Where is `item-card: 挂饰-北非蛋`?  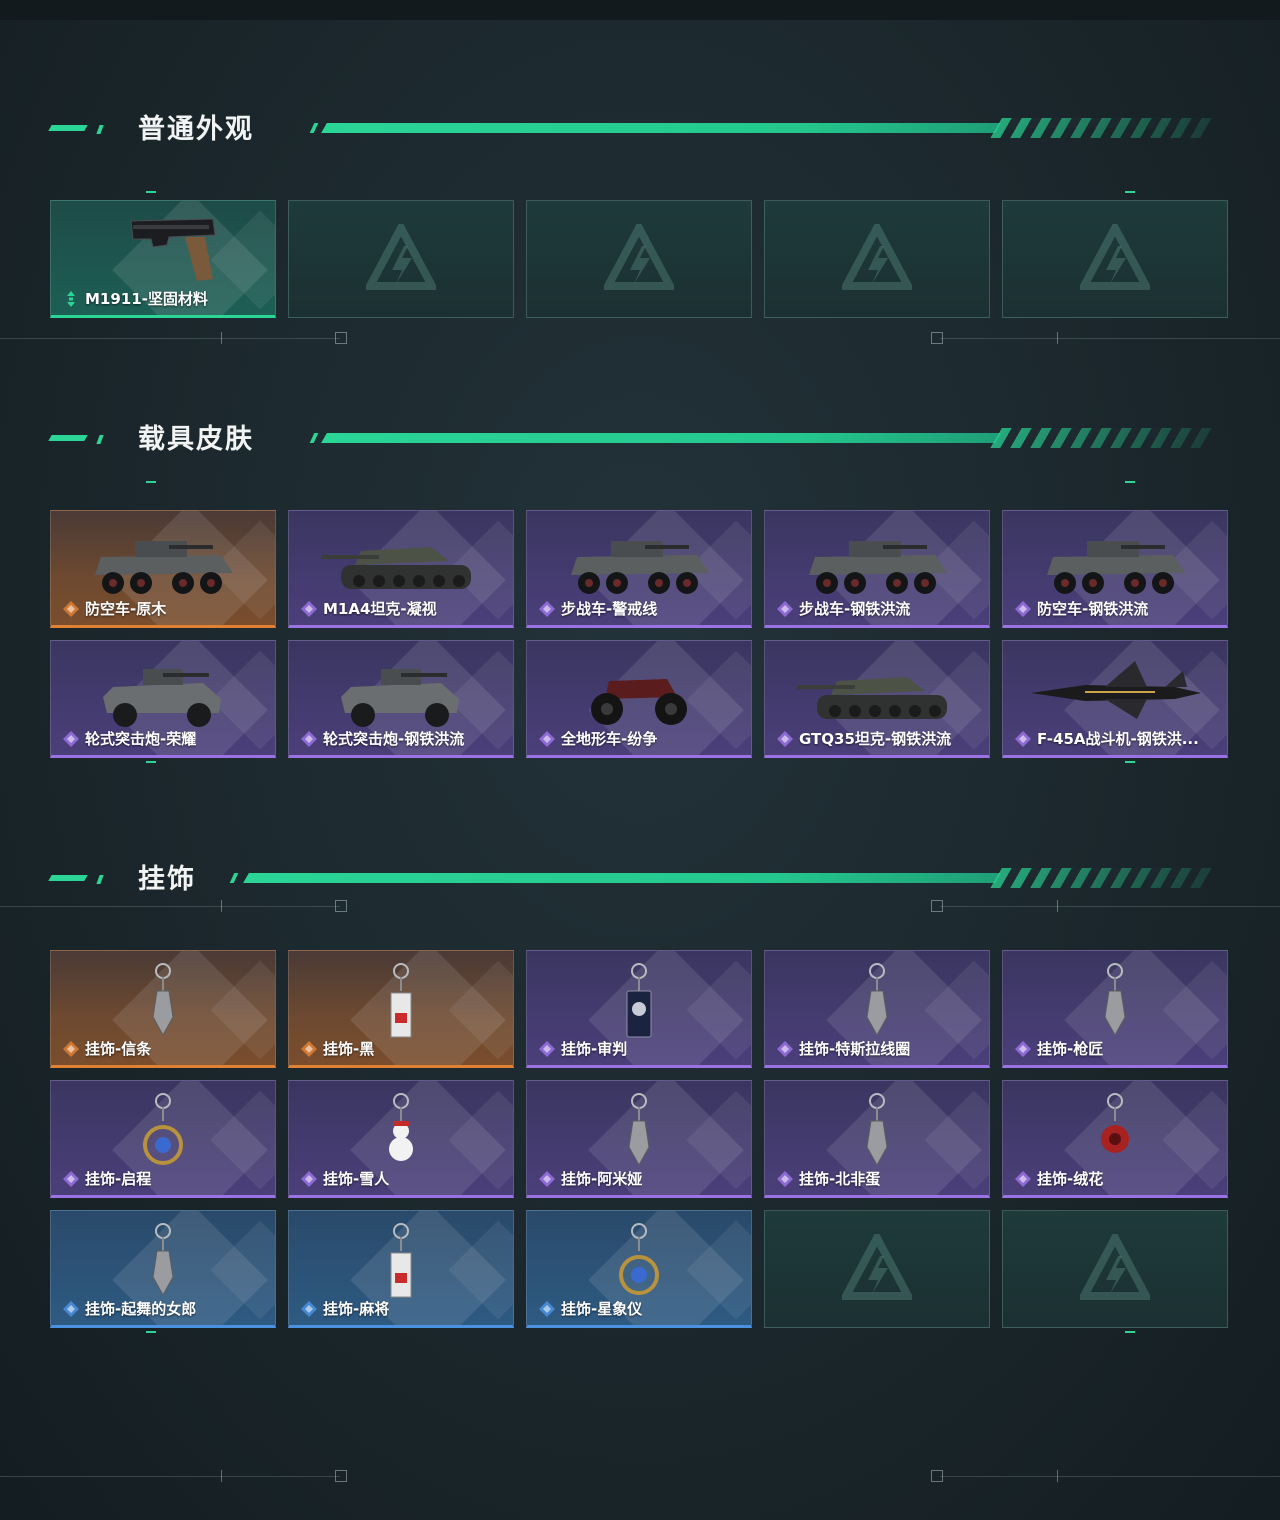 item-card: 挂饰-北非蛋 is located at coordinates (877, 1139).